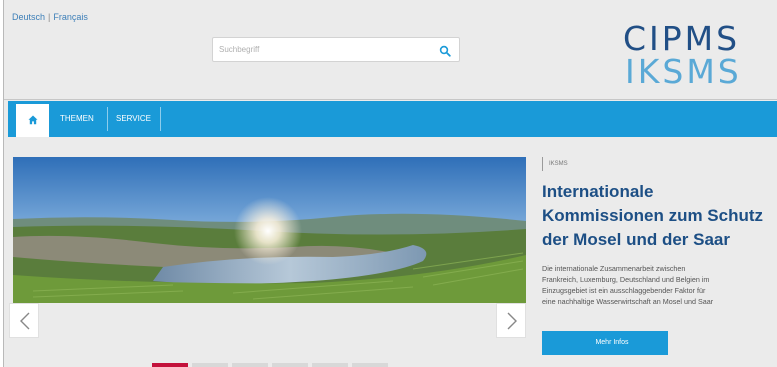 Image resolution: width=777 pixels, height=367 pixels. Describe the element at coordinates (326, 49) in the screenshot. I see `search-input` at that location.